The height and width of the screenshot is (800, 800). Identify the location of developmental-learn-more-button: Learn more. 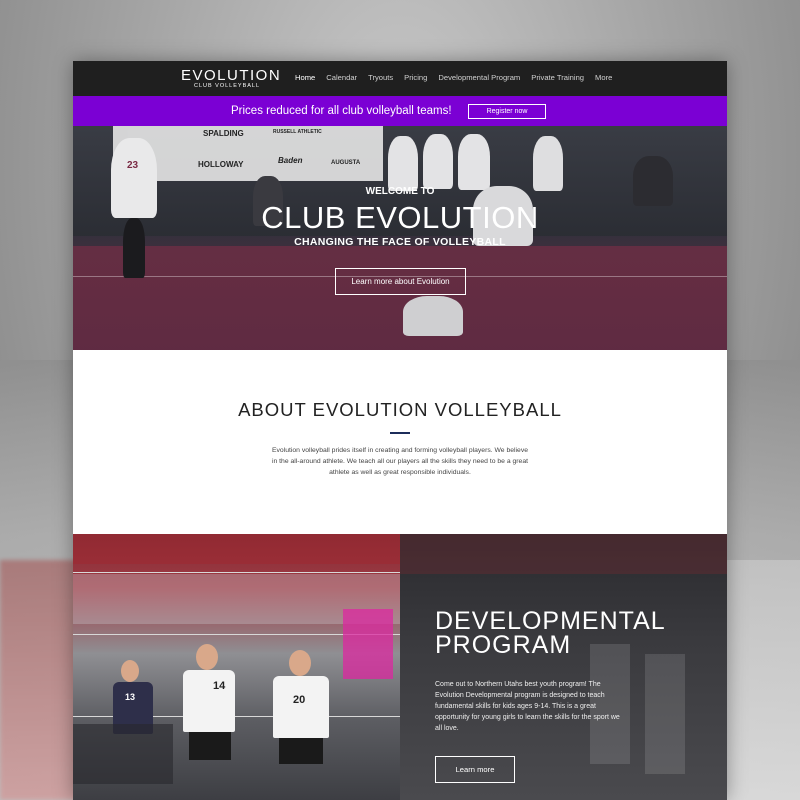
(475, 769).